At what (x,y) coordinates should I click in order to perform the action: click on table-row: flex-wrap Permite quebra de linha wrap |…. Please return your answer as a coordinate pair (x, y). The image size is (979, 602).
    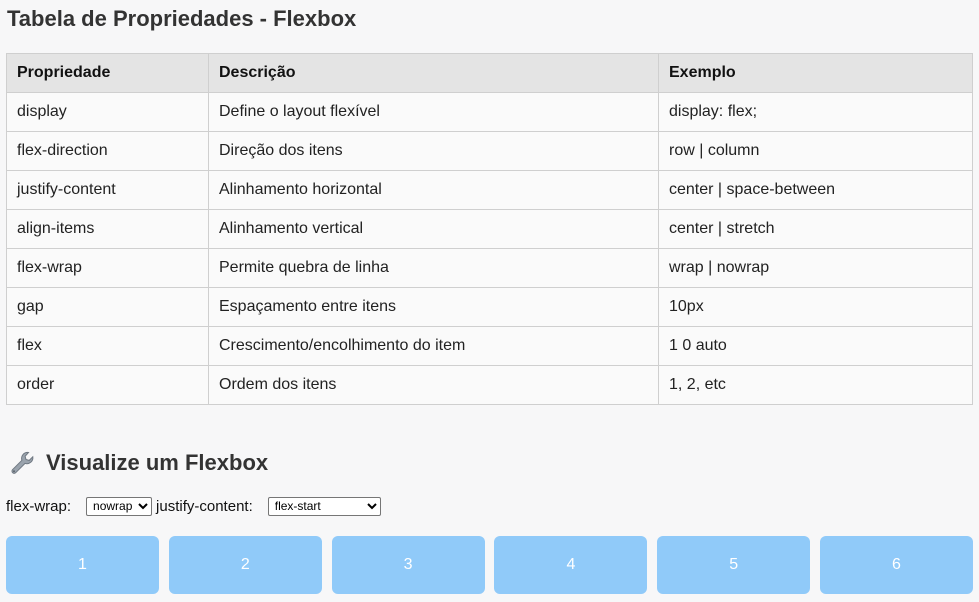
    Looking at the image, I should click on (489, 268).